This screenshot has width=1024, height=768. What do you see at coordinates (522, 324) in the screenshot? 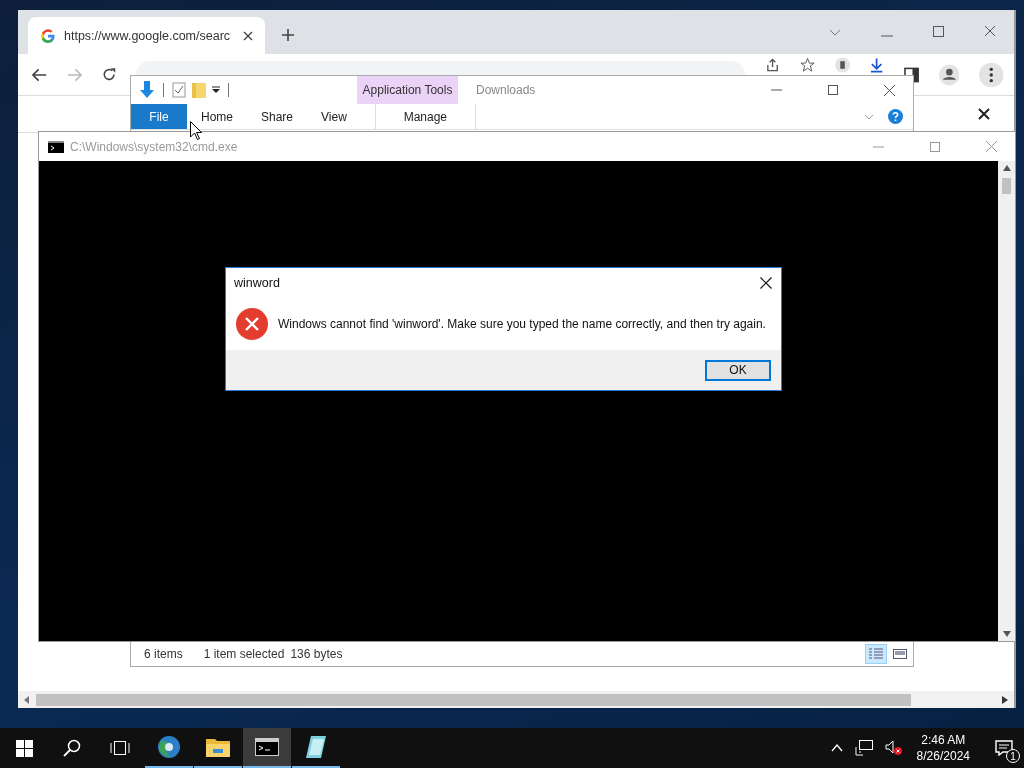
I see `error-message: Windows cannot find 'winword'. Make sure you typed the name correctly, and then try again.` at bounding box center [522, 324].